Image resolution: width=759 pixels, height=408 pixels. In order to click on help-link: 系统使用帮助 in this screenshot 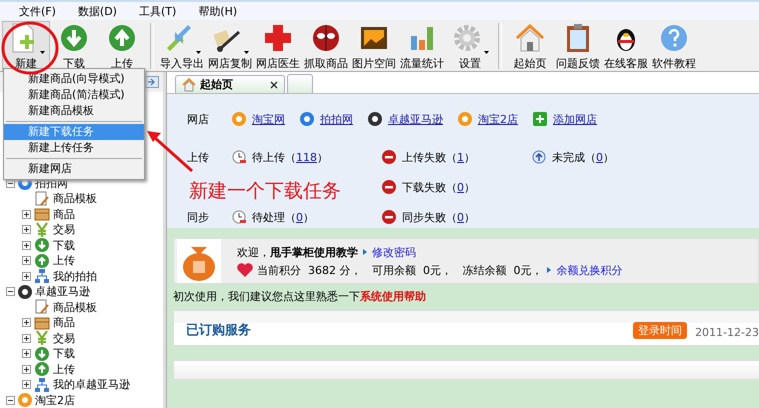, I will do `click(393, 296)`.